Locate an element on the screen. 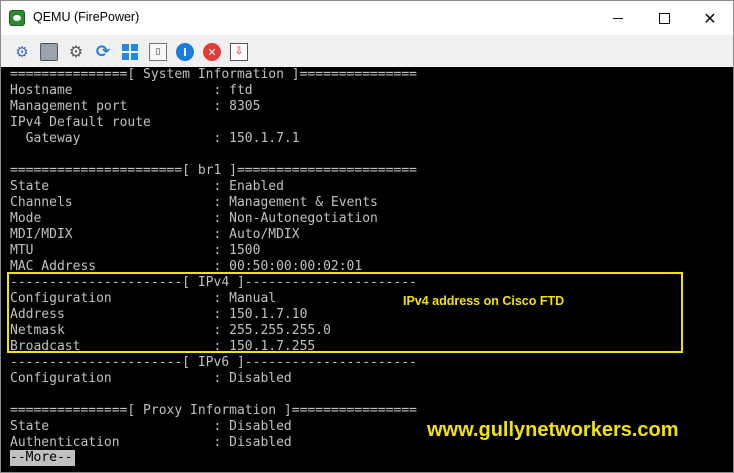  monitor-icon is located at coordinates (49, 52).